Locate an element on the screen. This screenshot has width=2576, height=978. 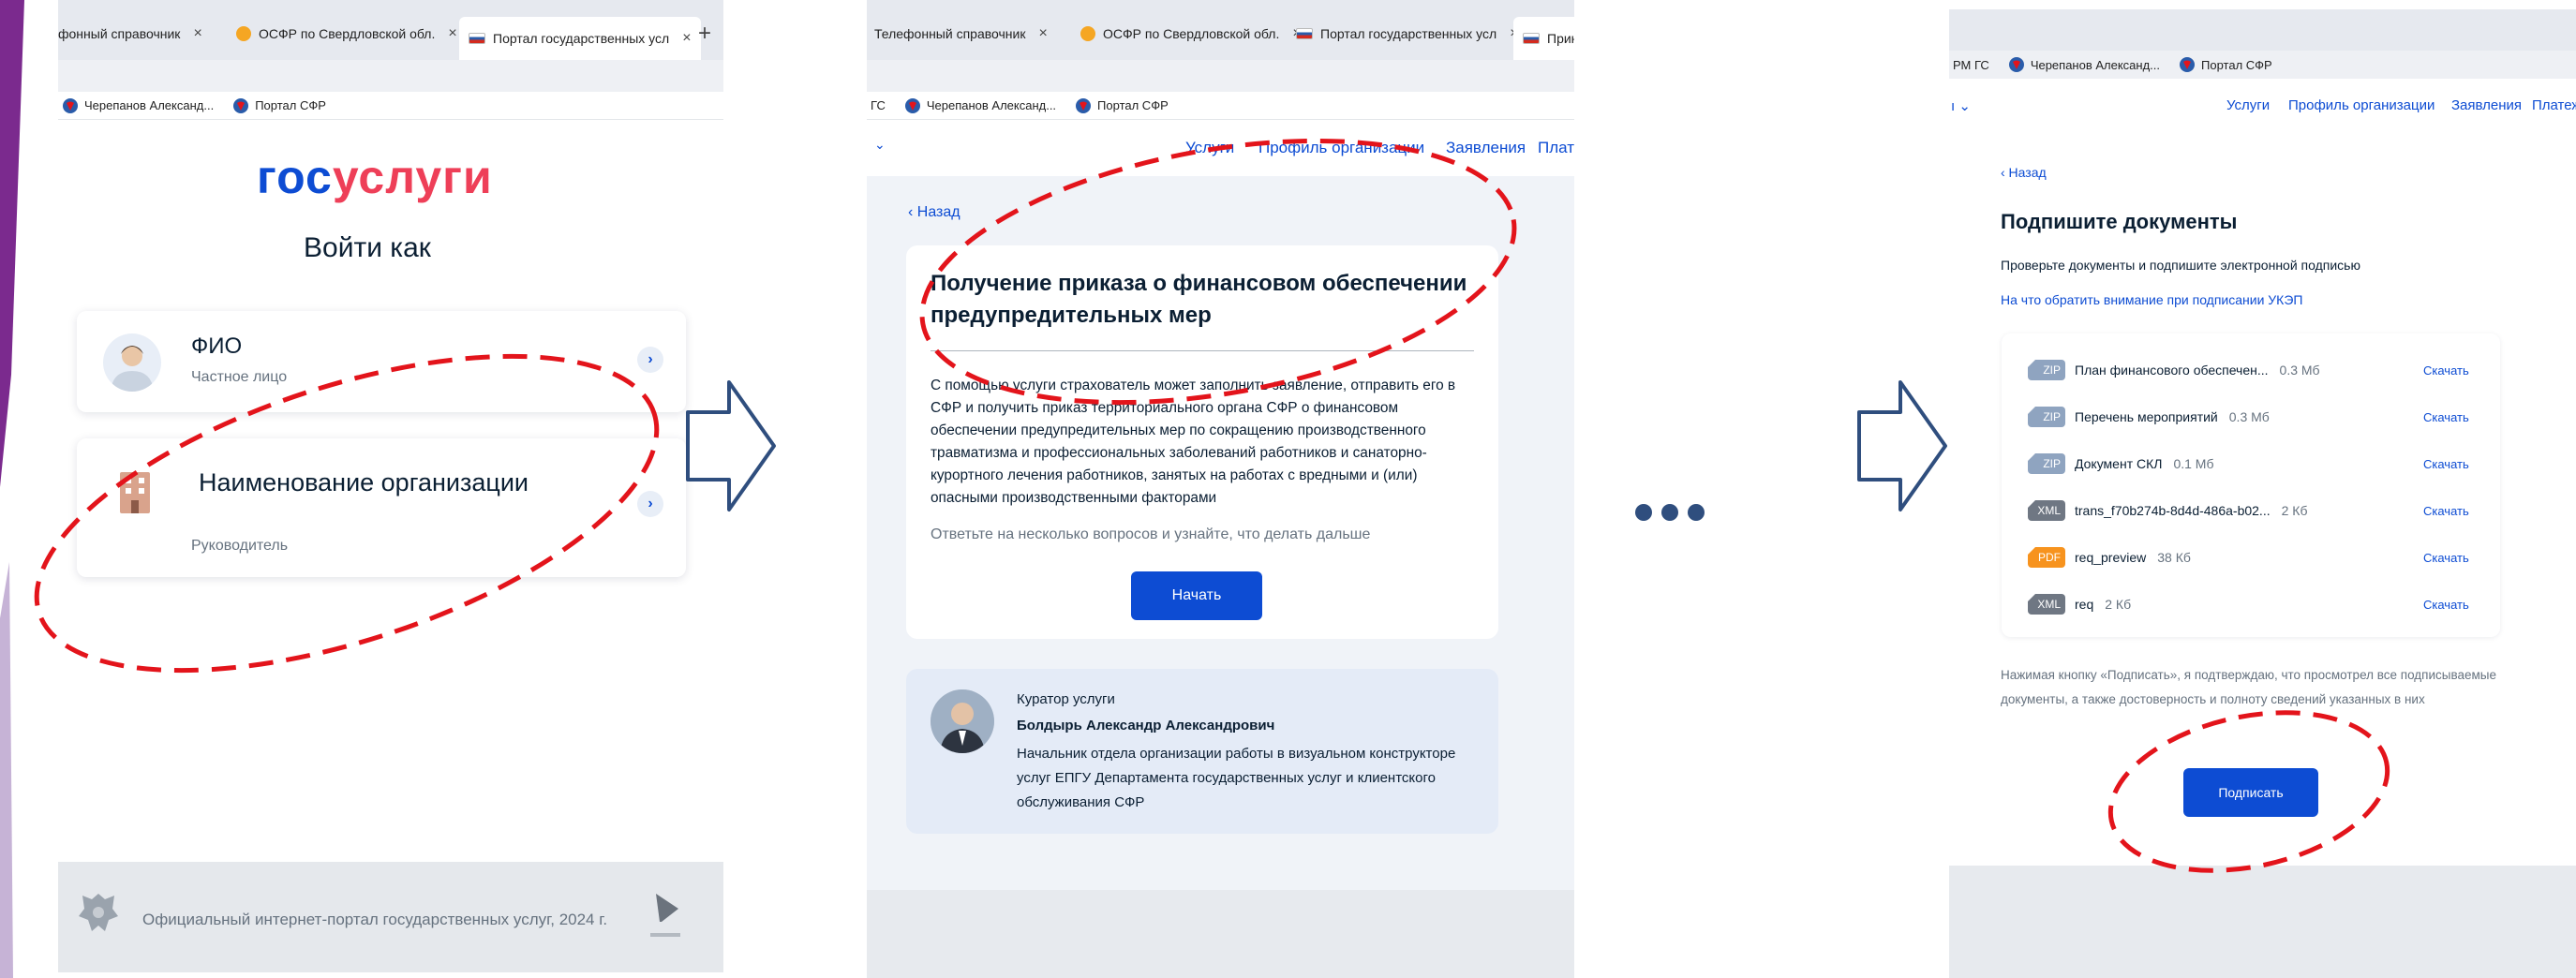
bookmark-label: РМ ГС is located at coordinates (1971, 65).